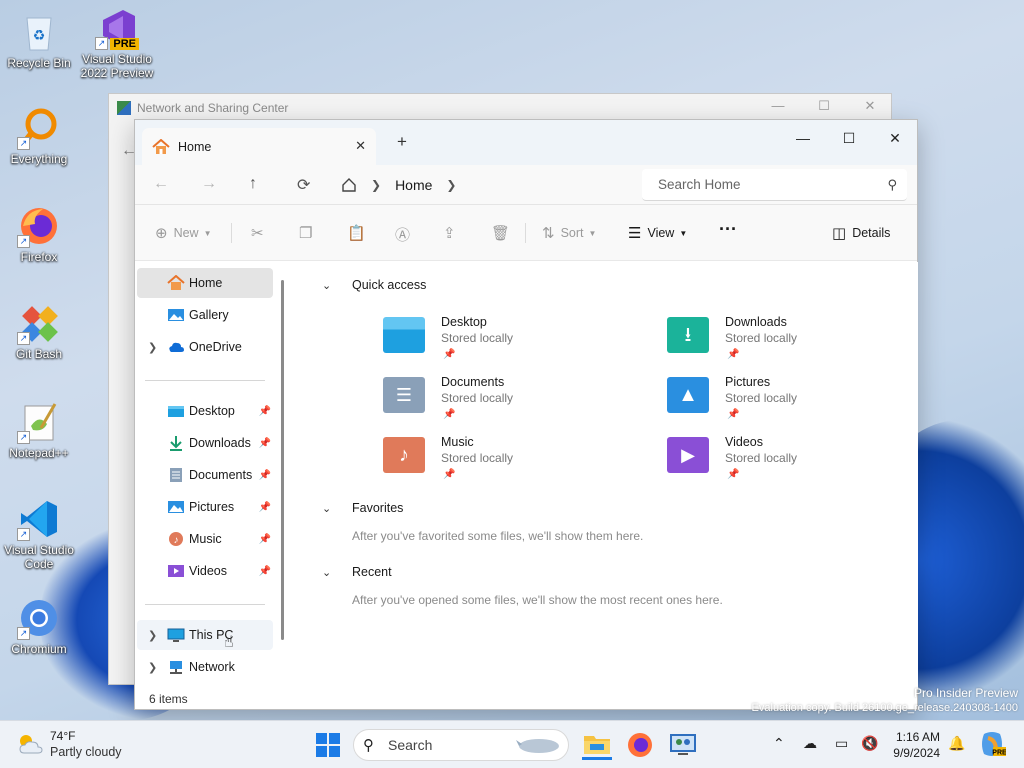 Image resolution: width=1024 pixels, height=768 pixels. Describe the element at coordinates (728, 229) in the screenshot. I see `more-options-button: ···` at that location.